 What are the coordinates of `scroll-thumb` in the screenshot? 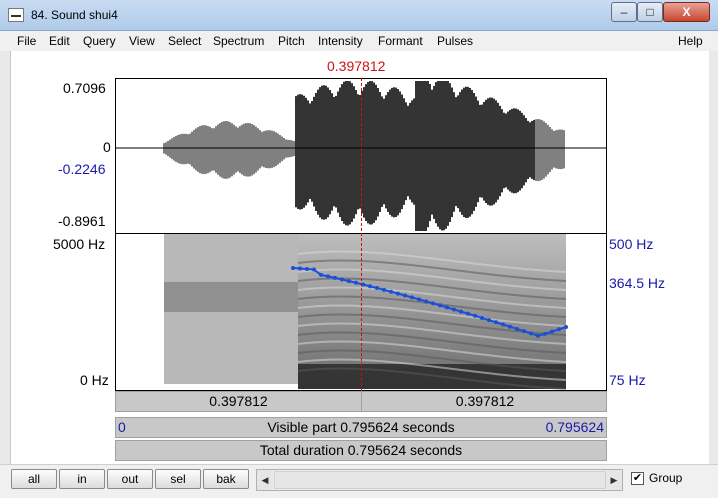 It's located at (440, 480).